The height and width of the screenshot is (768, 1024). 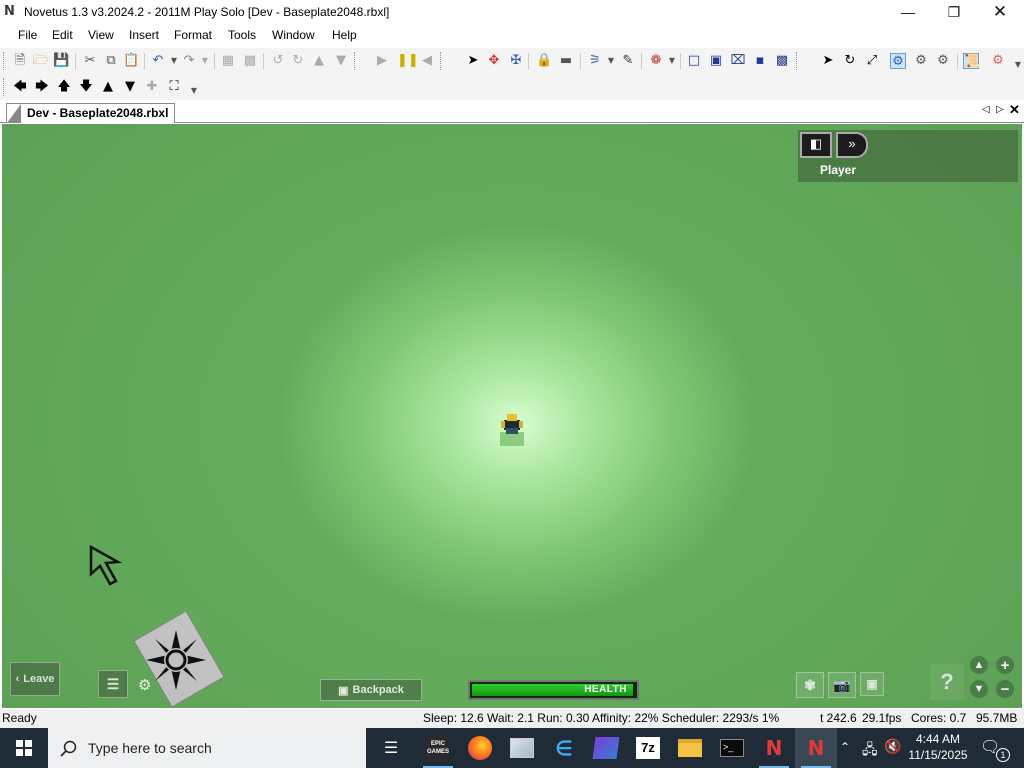 I want to click on pause-icon: ❚❚, so click(x=408, y=61).